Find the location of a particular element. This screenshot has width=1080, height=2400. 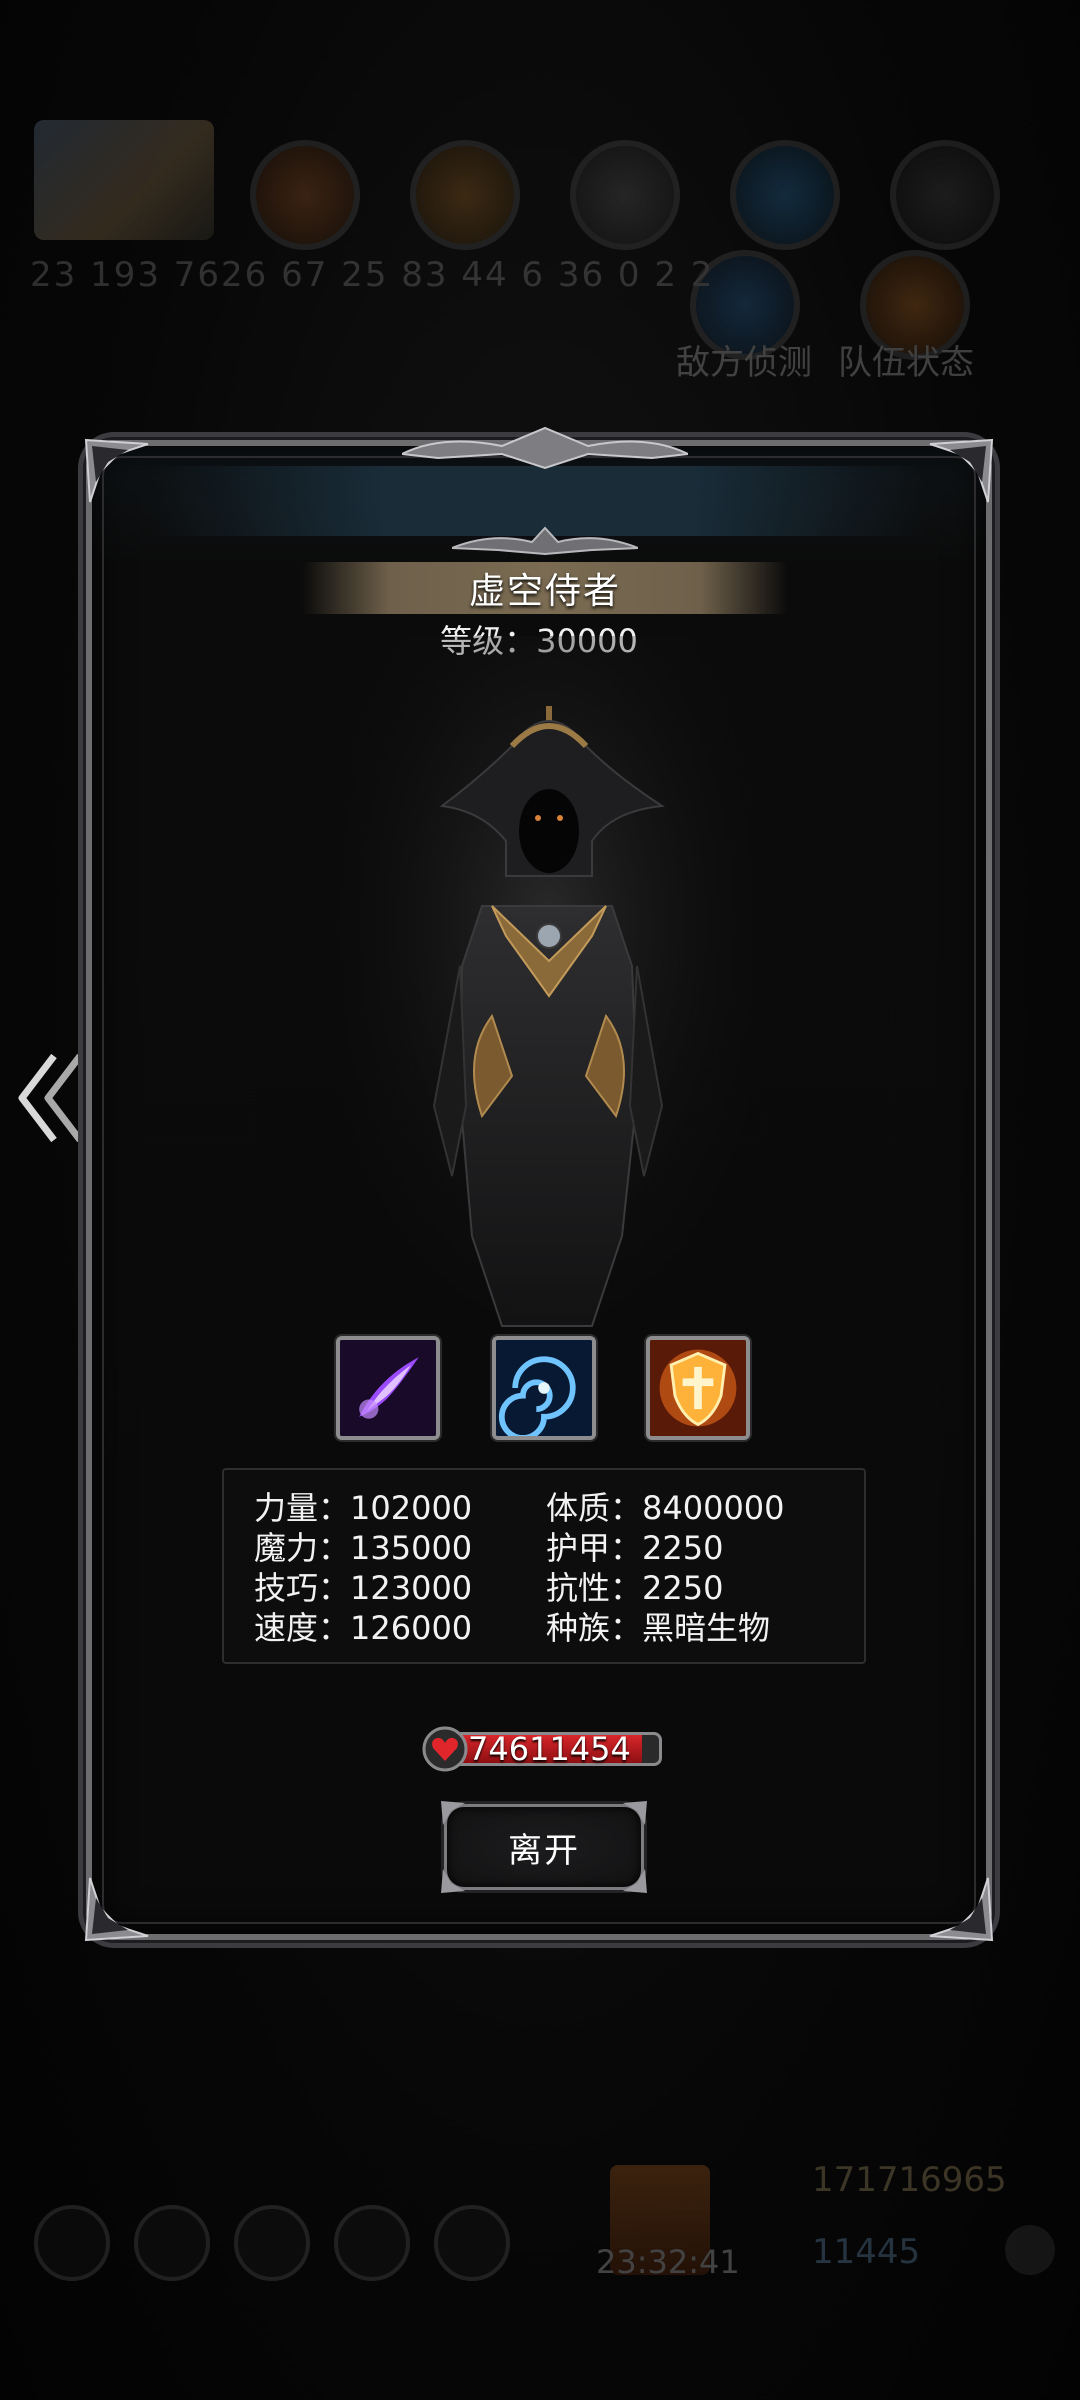

gem-amount: 11445 is located at coordinates (866, 2252).